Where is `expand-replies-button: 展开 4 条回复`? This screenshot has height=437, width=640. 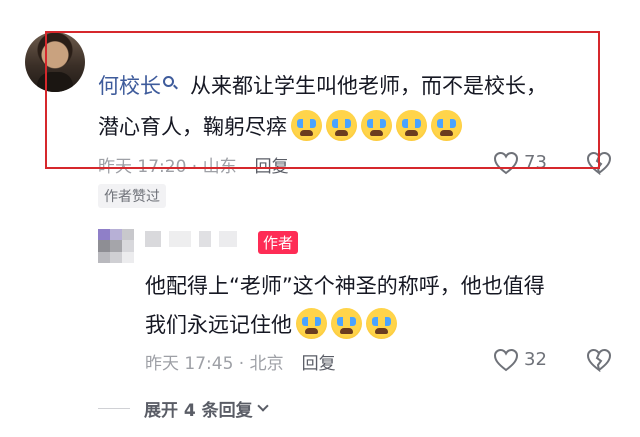
expand-replies-button: 展开 4 条回复 is located at coordinates (183, 408).